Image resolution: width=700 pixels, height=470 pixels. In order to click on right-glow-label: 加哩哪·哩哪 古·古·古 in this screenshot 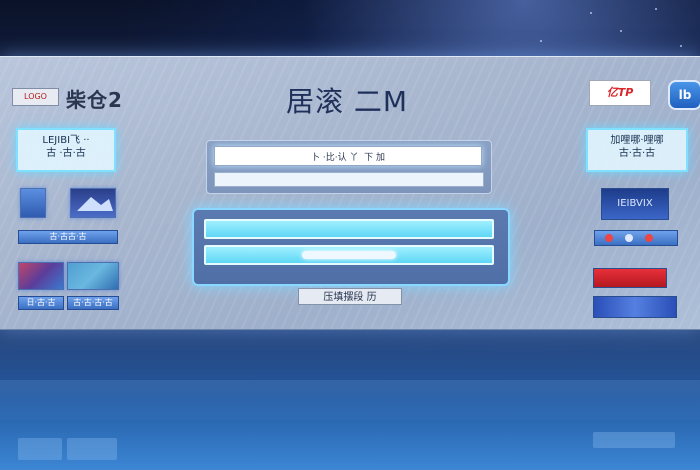, I will do `click(637, 150)`.